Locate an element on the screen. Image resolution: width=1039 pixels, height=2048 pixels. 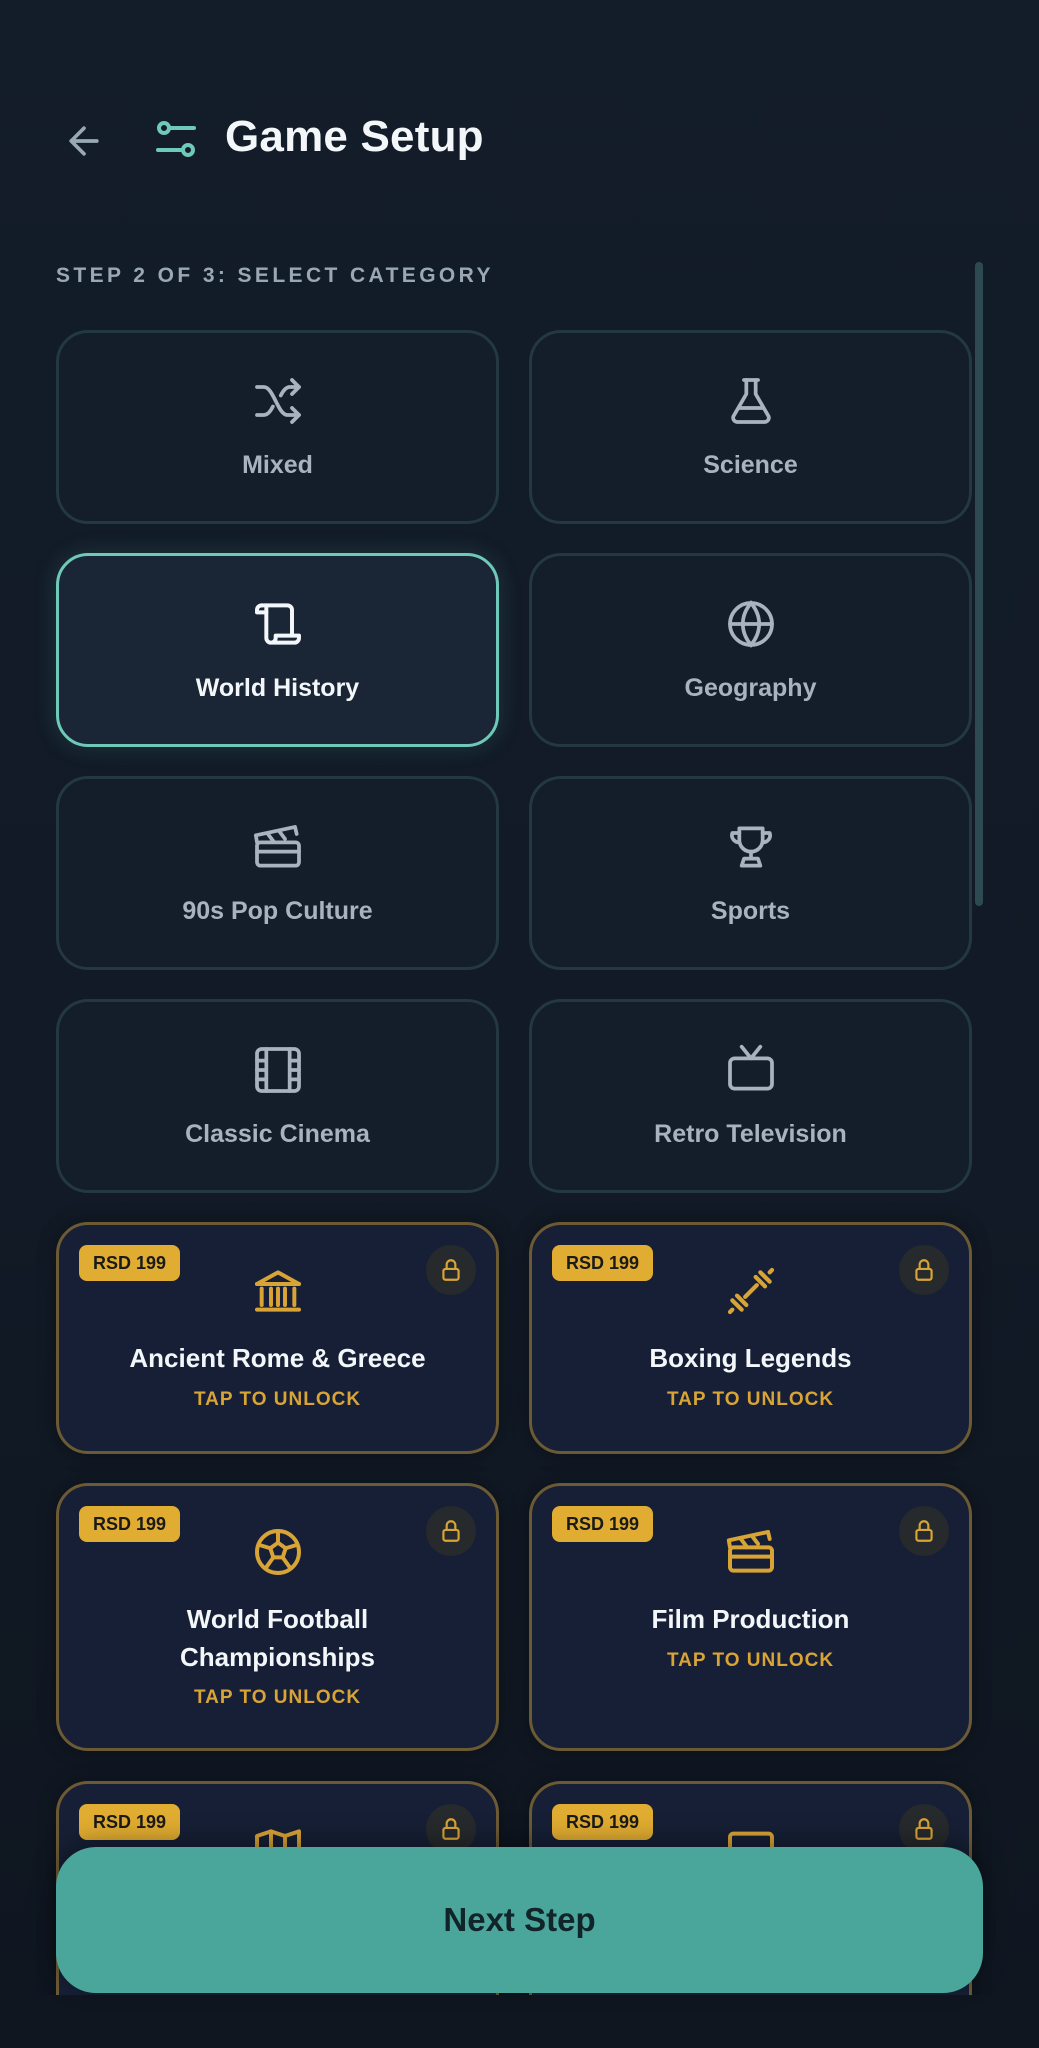
category-label: Ancient Rome & Greece is located at coordinates (277, 1358).